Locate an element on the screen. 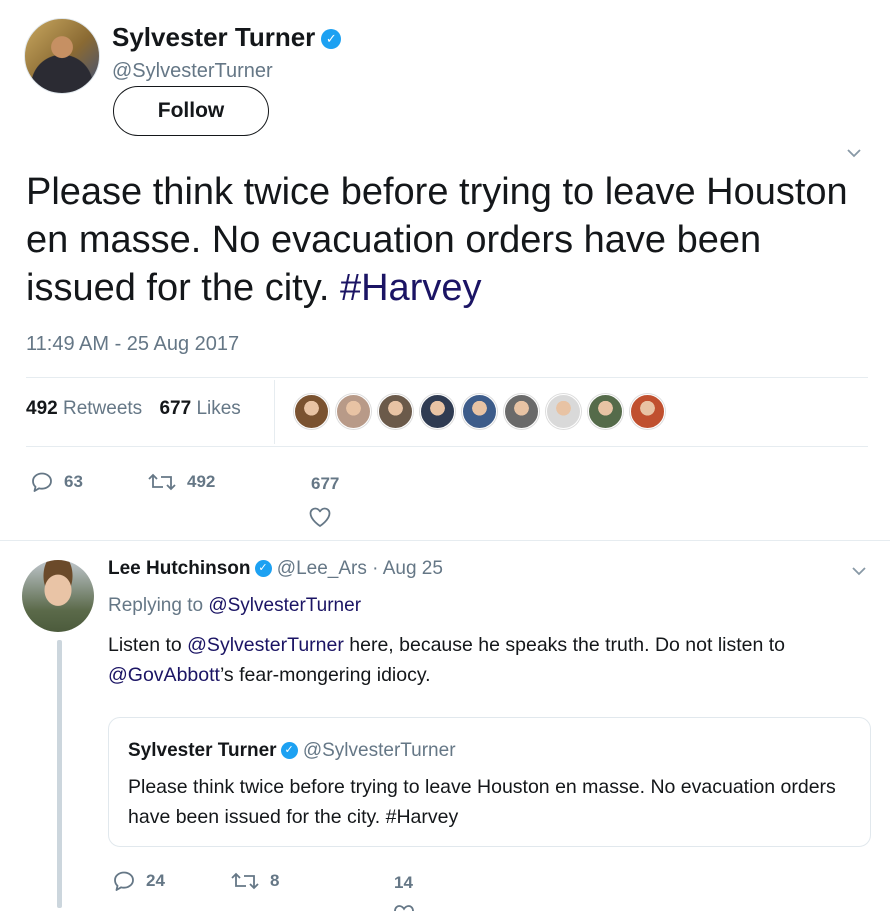 This screenshot has height=912, width=890. reply-header: Lee Hutchinson ✓ @Lee_Ars · Aug 25 is located at coordinates (275, 569).